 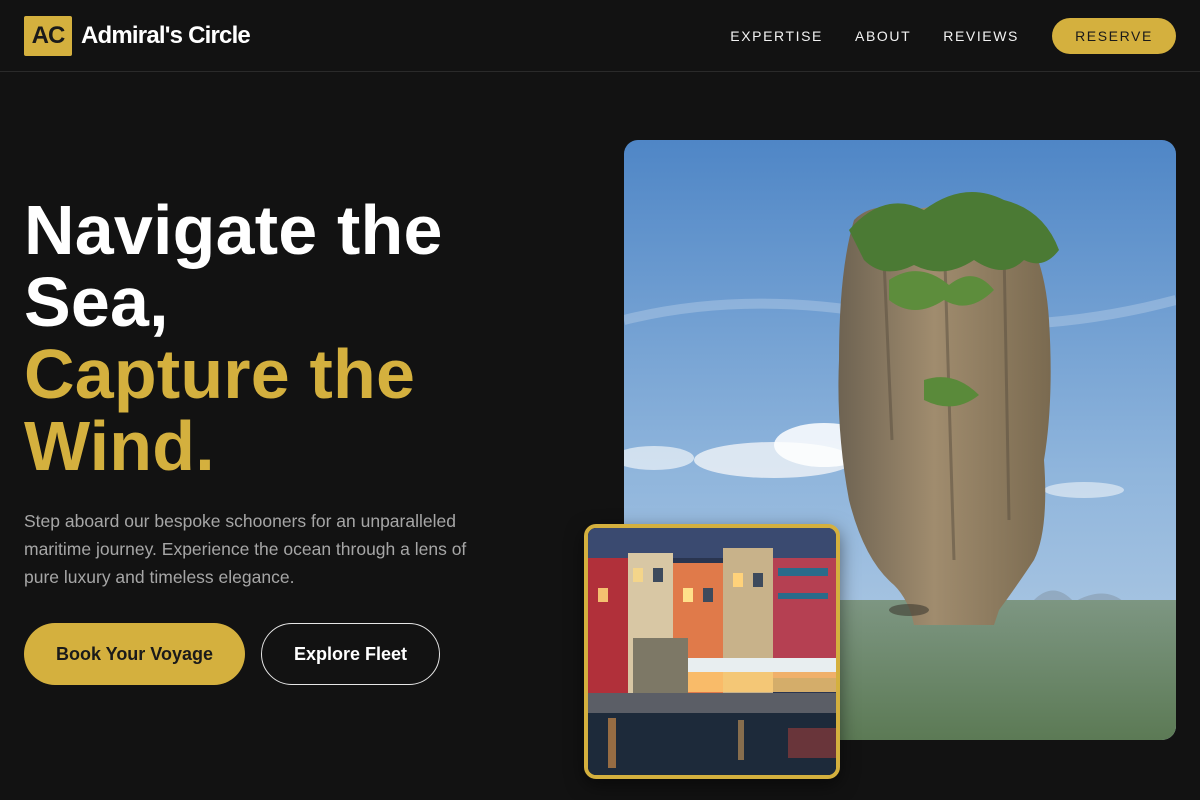 I want to click on inset-village-image, so click(x=712, y=651).